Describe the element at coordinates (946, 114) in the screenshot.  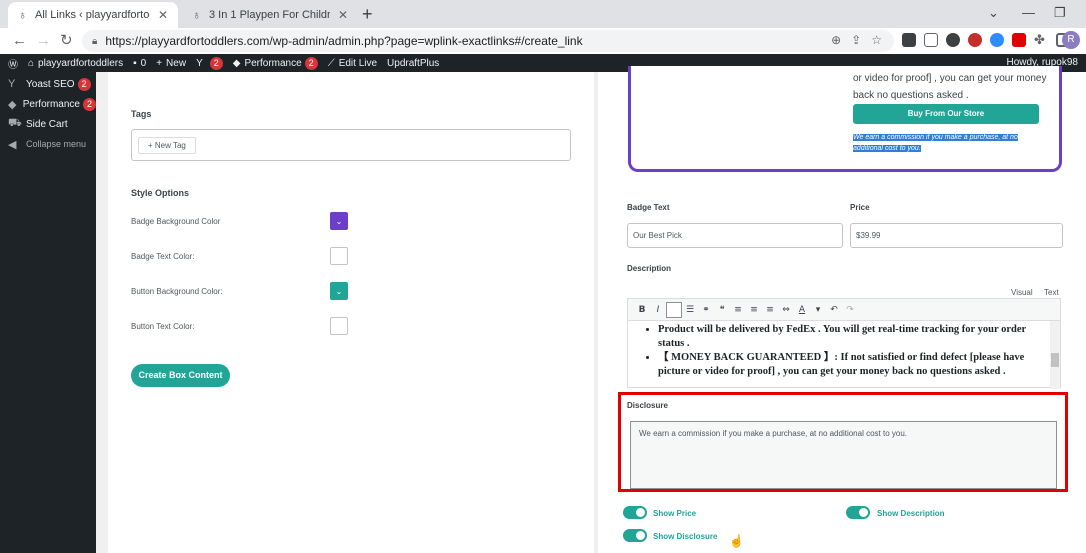
I see `buy-from-store-button: Buy From Our Store` at that location.